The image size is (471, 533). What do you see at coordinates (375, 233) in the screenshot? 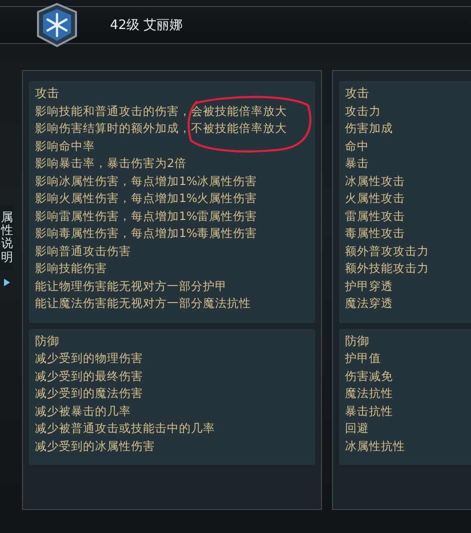
I see `attribute-label: 毒属性攻击` at bounding box center [375, 233].